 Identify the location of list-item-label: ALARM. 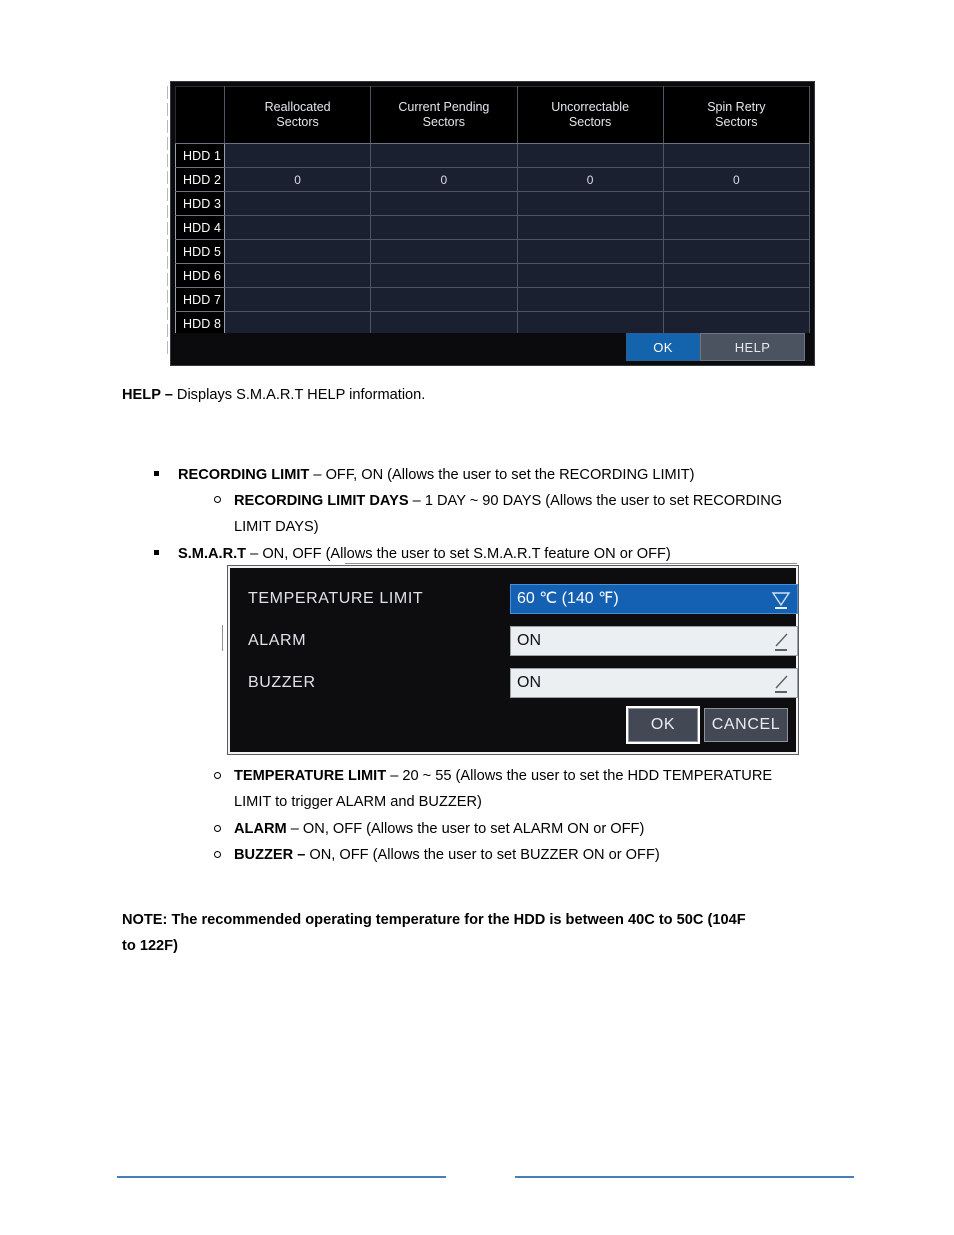
(260, 829).